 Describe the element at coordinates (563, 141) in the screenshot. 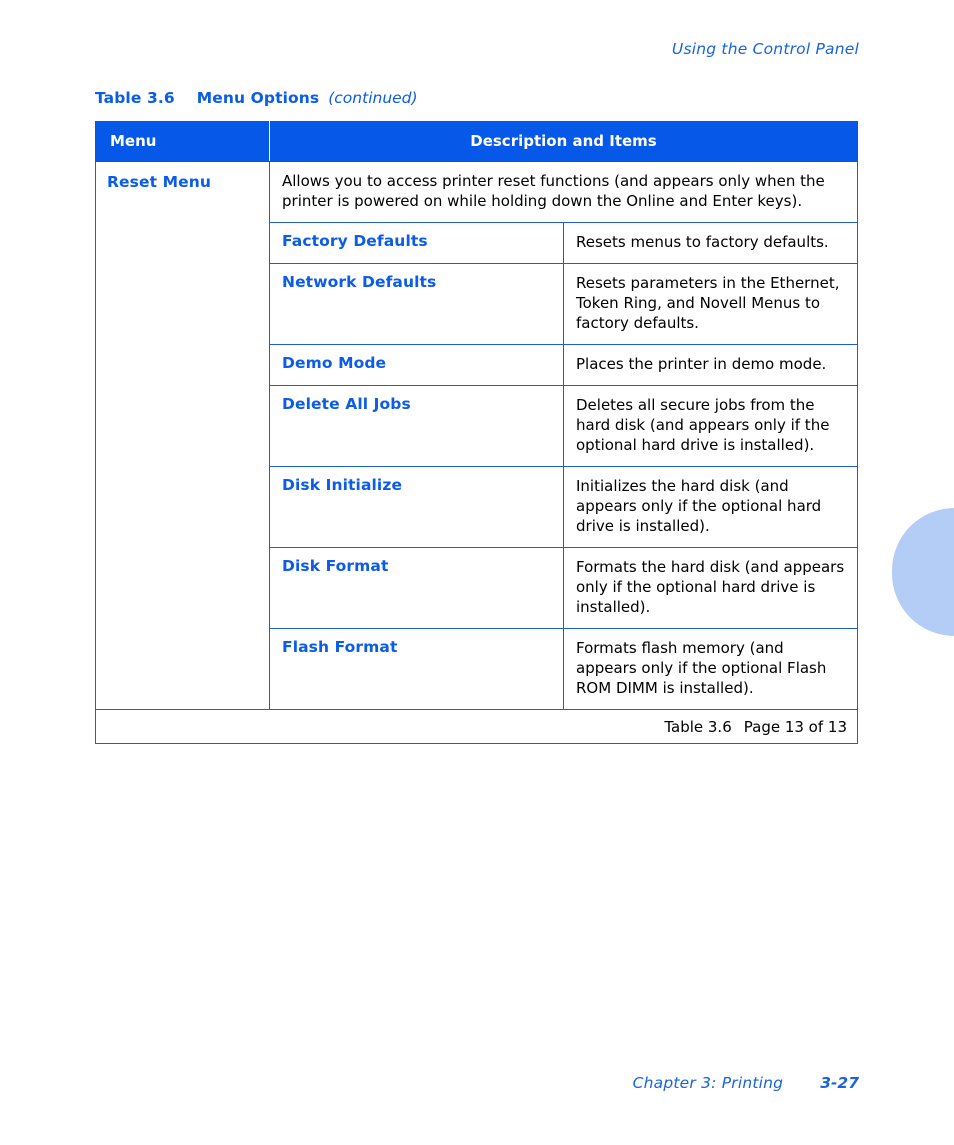

I see `column-header-description: Description and Items` at that location.